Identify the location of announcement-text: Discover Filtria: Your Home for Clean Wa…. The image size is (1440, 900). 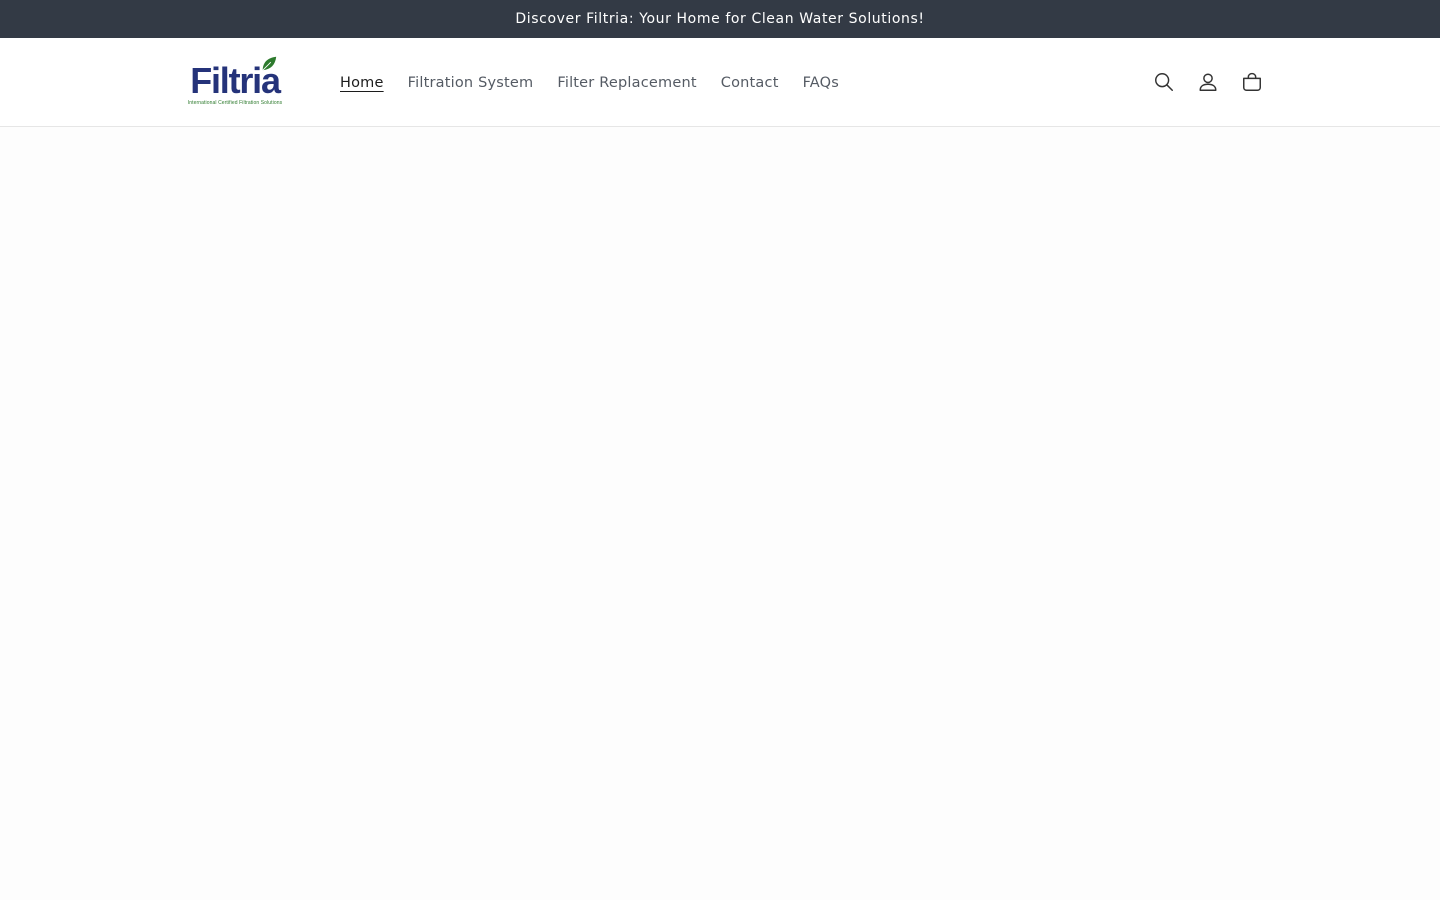
(720, 19).